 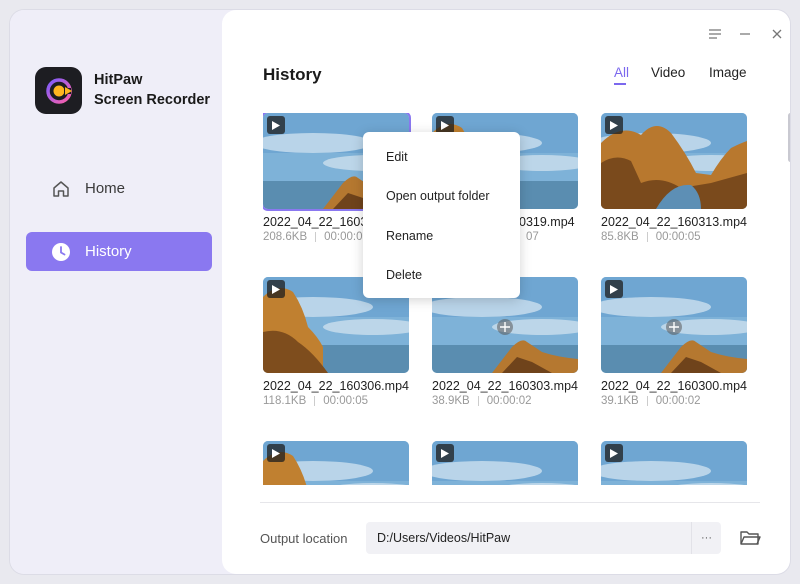 What do you see at coordinates (451, 401) in the screenshot?
I see `file-size: 38.9KB` at bounding box center [451, 401].